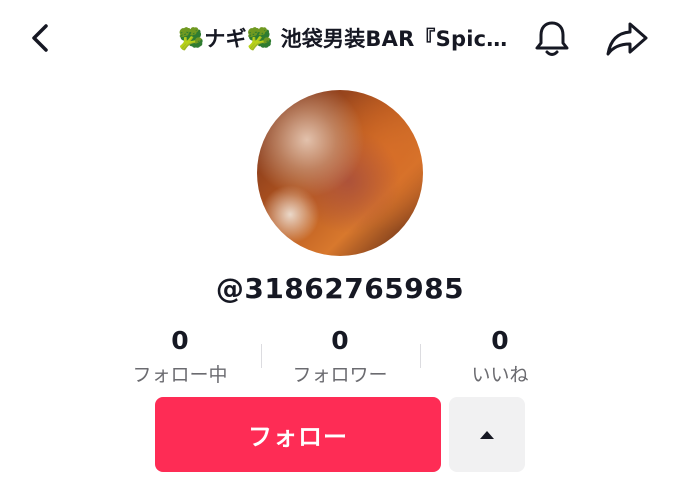  Describe the element at coordinates (340, 340) in the screenshot. I see `stat-followers-count: 0` at that location.